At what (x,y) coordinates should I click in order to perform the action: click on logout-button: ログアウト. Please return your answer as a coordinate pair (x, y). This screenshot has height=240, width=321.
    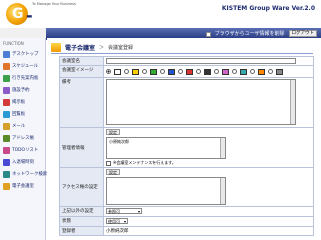
    Looking at the image, I should click on (302, 33).